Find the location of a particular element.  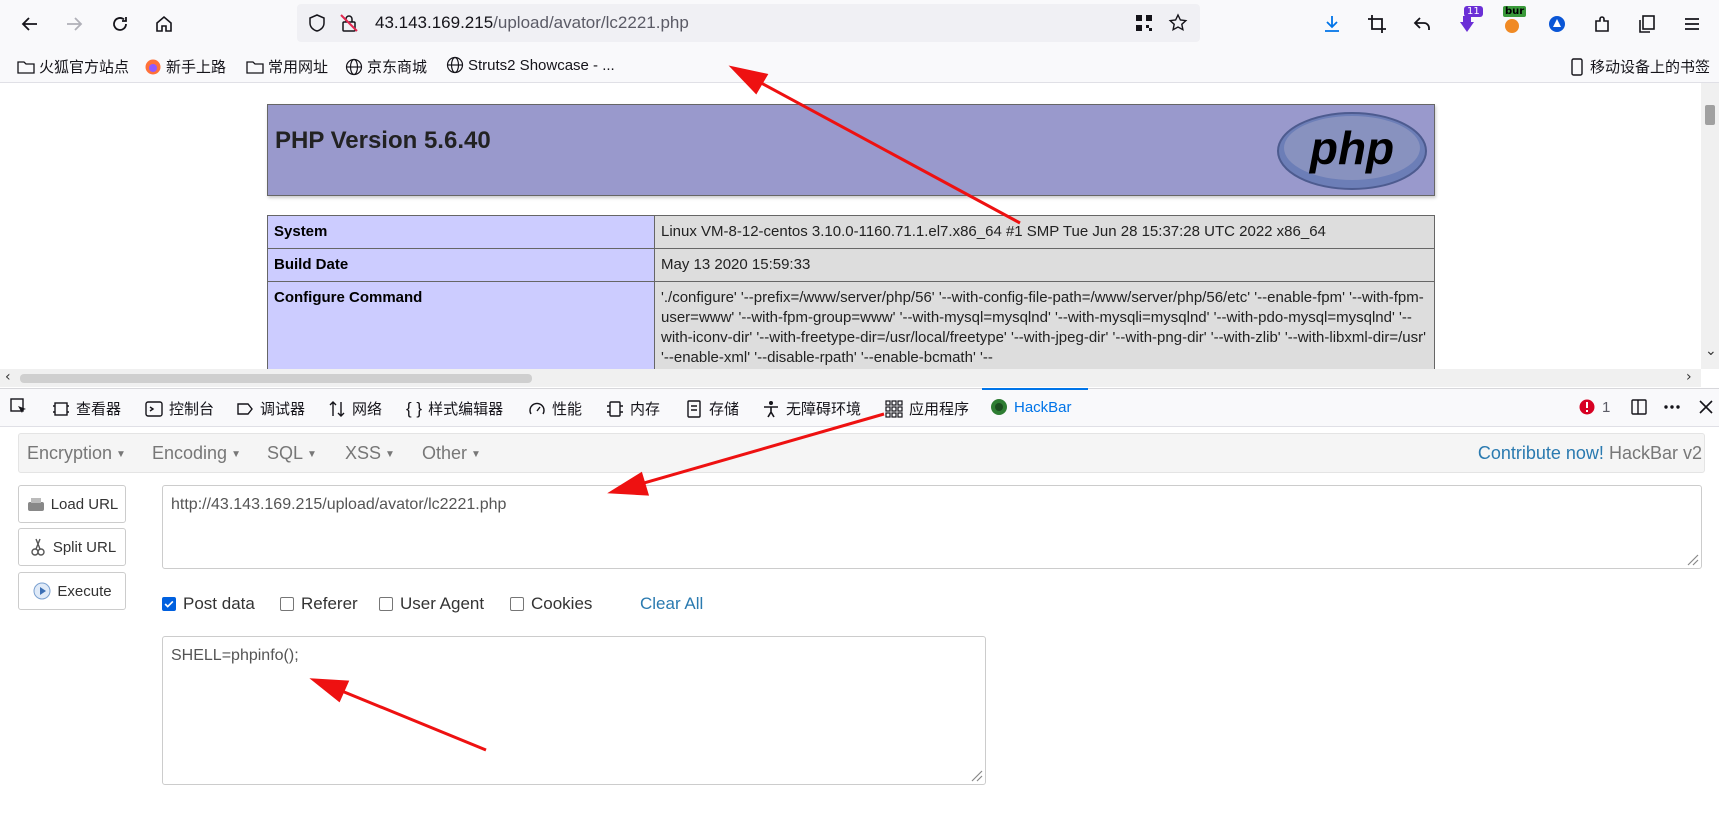

tab-performance: 性能 is located at coordinates (555, 408).